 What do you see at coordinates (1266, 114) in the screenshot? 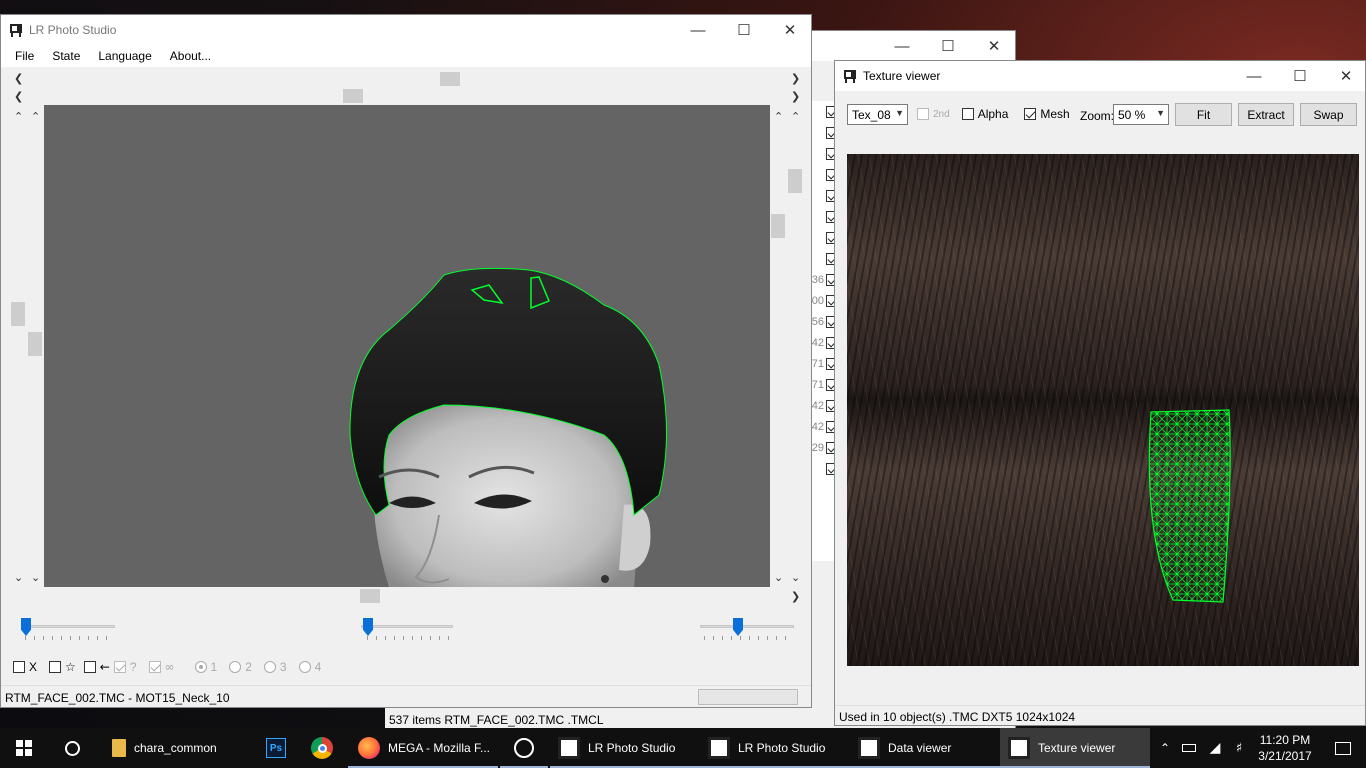
I see `extract-button: Extract` at bounding box center [1266, 114].